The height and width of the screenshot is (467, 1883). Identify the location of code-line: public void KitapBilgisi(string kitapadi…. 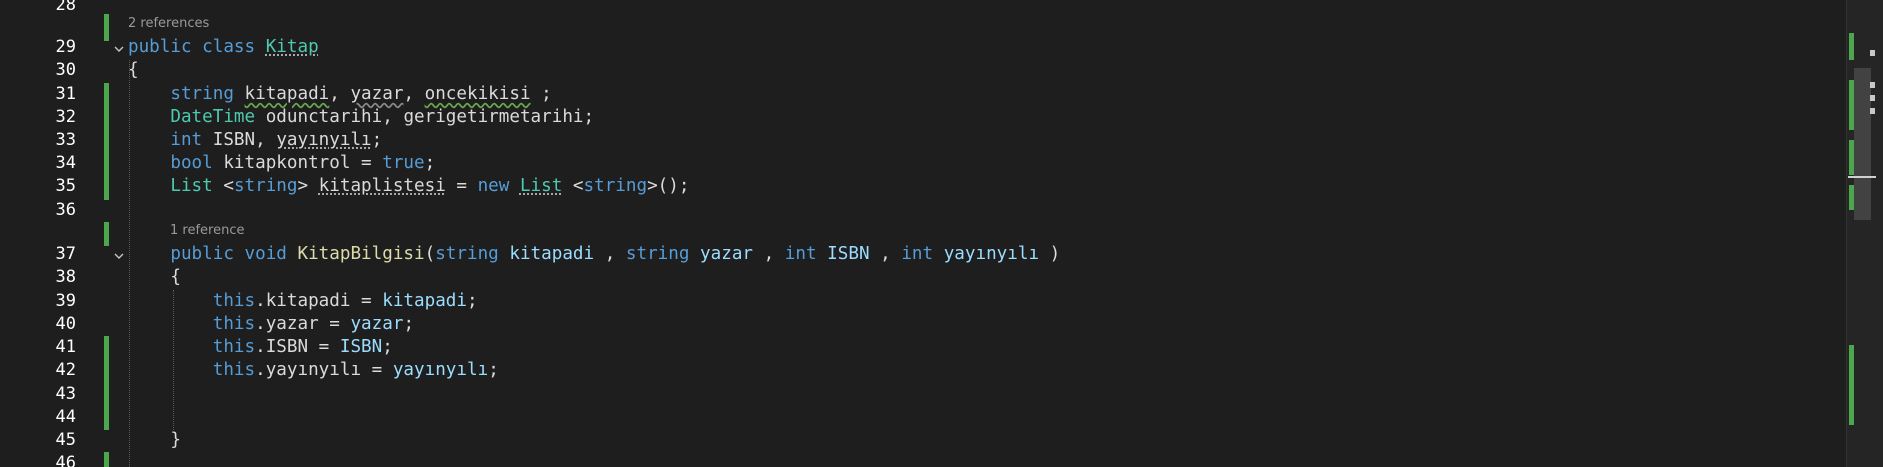
(594, 254).